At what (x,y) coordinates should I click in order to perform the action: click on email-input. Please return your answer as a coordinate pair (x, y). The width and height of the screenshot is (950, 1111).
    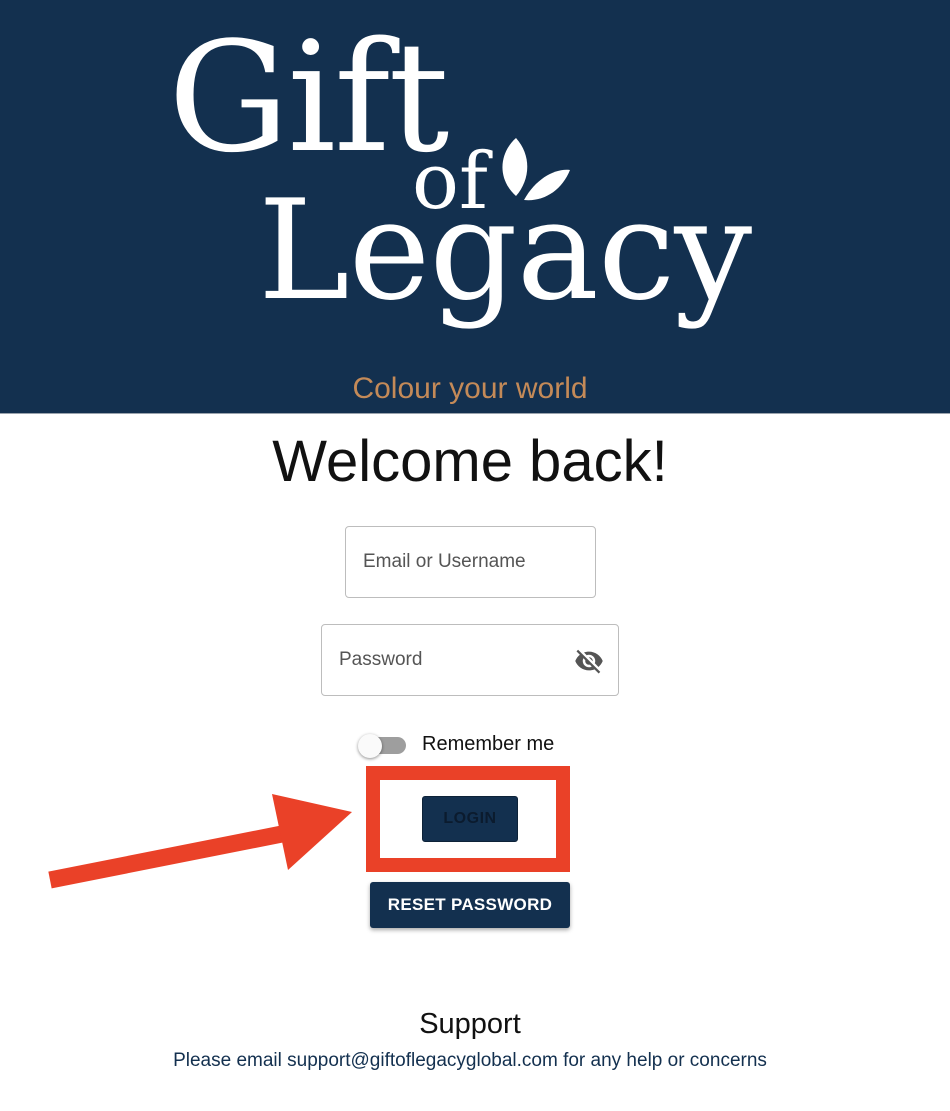
    Looking at the image, I should click on (473, 562).